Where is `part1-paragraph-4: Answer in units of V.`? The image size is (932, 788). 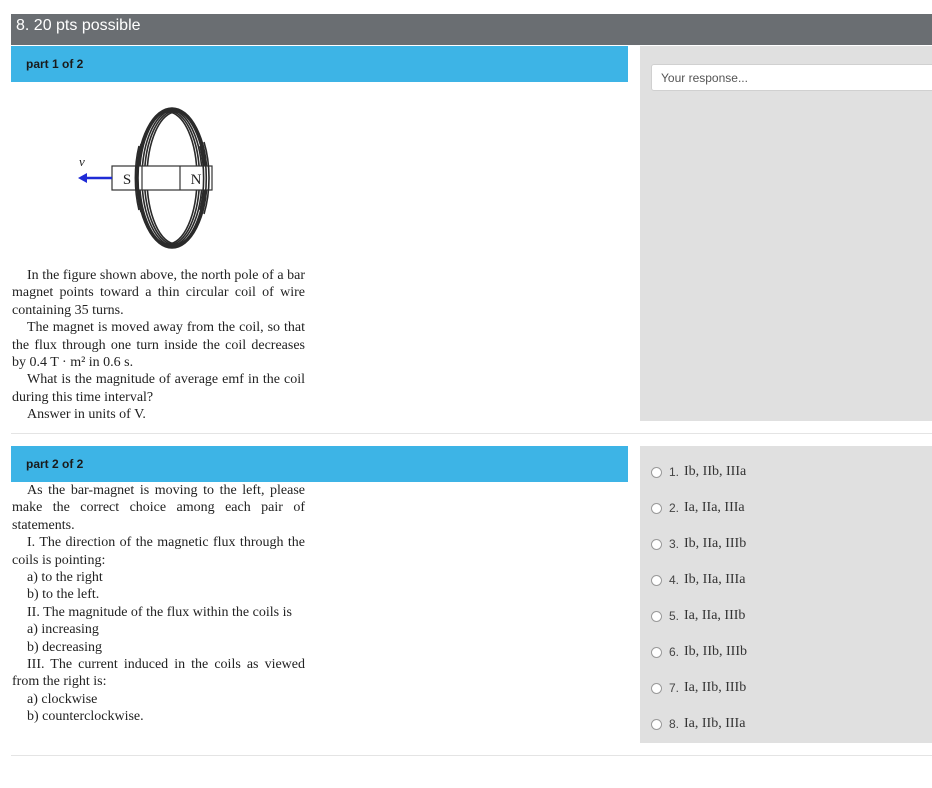 part1-paragraph-4: Answer in units of V. is located at coordinates (86, 415).